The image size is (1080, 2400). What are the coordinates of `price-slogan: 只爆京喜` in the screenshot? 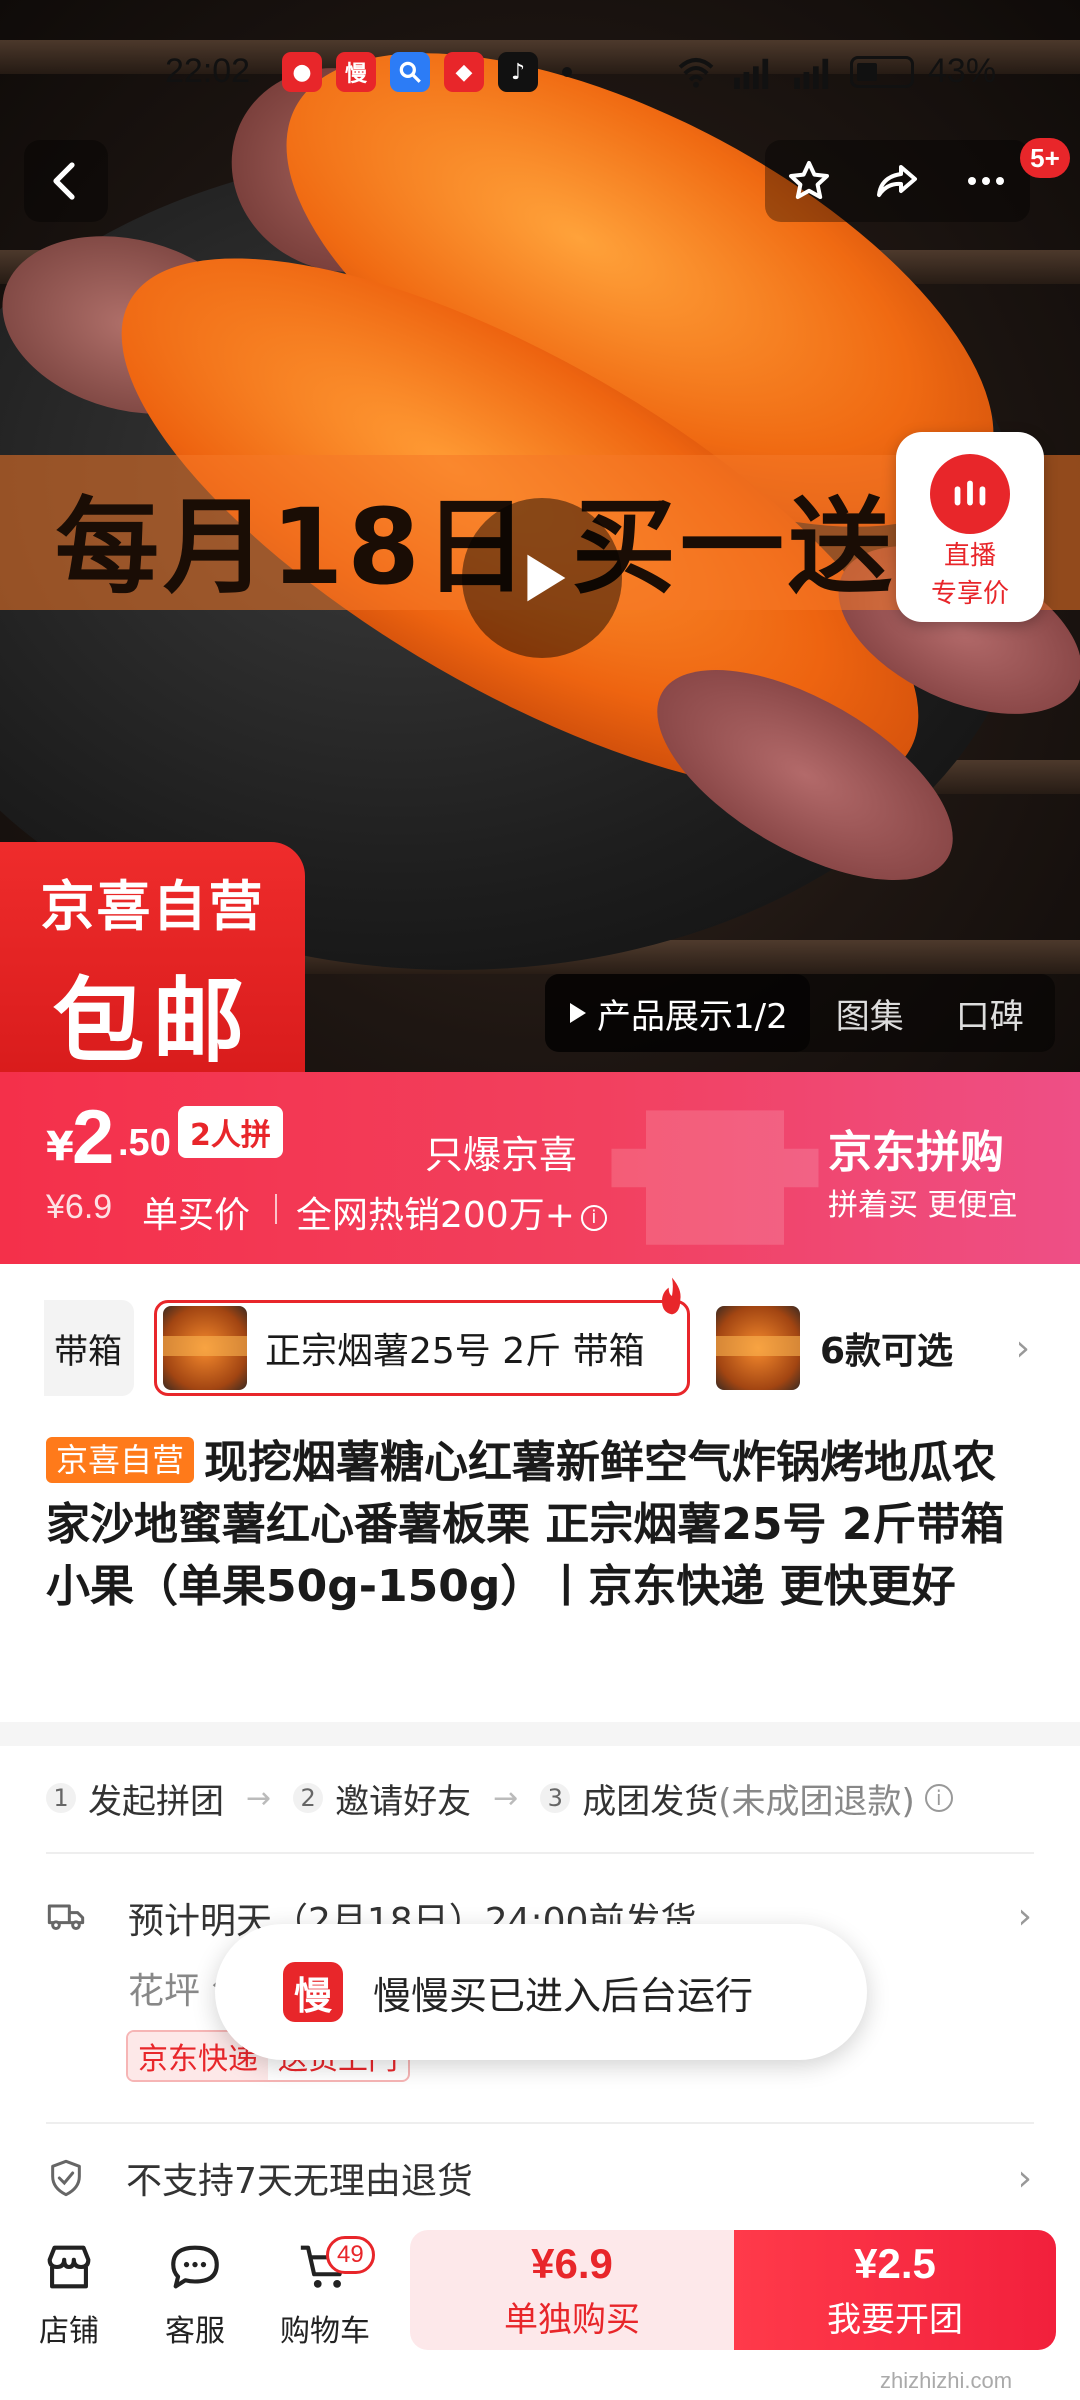 It's located at (501, 1155).